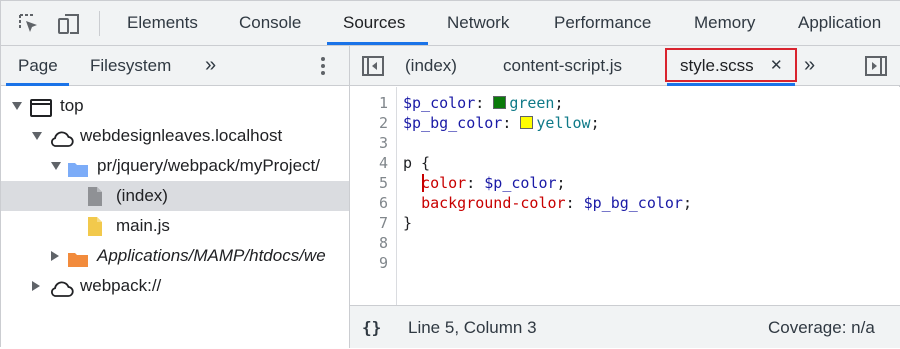 The width and height of the screenshot is (900, 349). What do you see at coordinates (731, 65) in the screenshot?
I see `highlight-box` at bounding box center [731, 65].